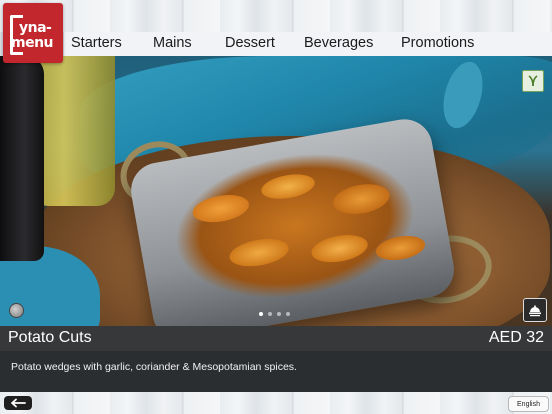 The height and width of the screenshot is (414, 552). I want to click on back-button, so click(18, 403).